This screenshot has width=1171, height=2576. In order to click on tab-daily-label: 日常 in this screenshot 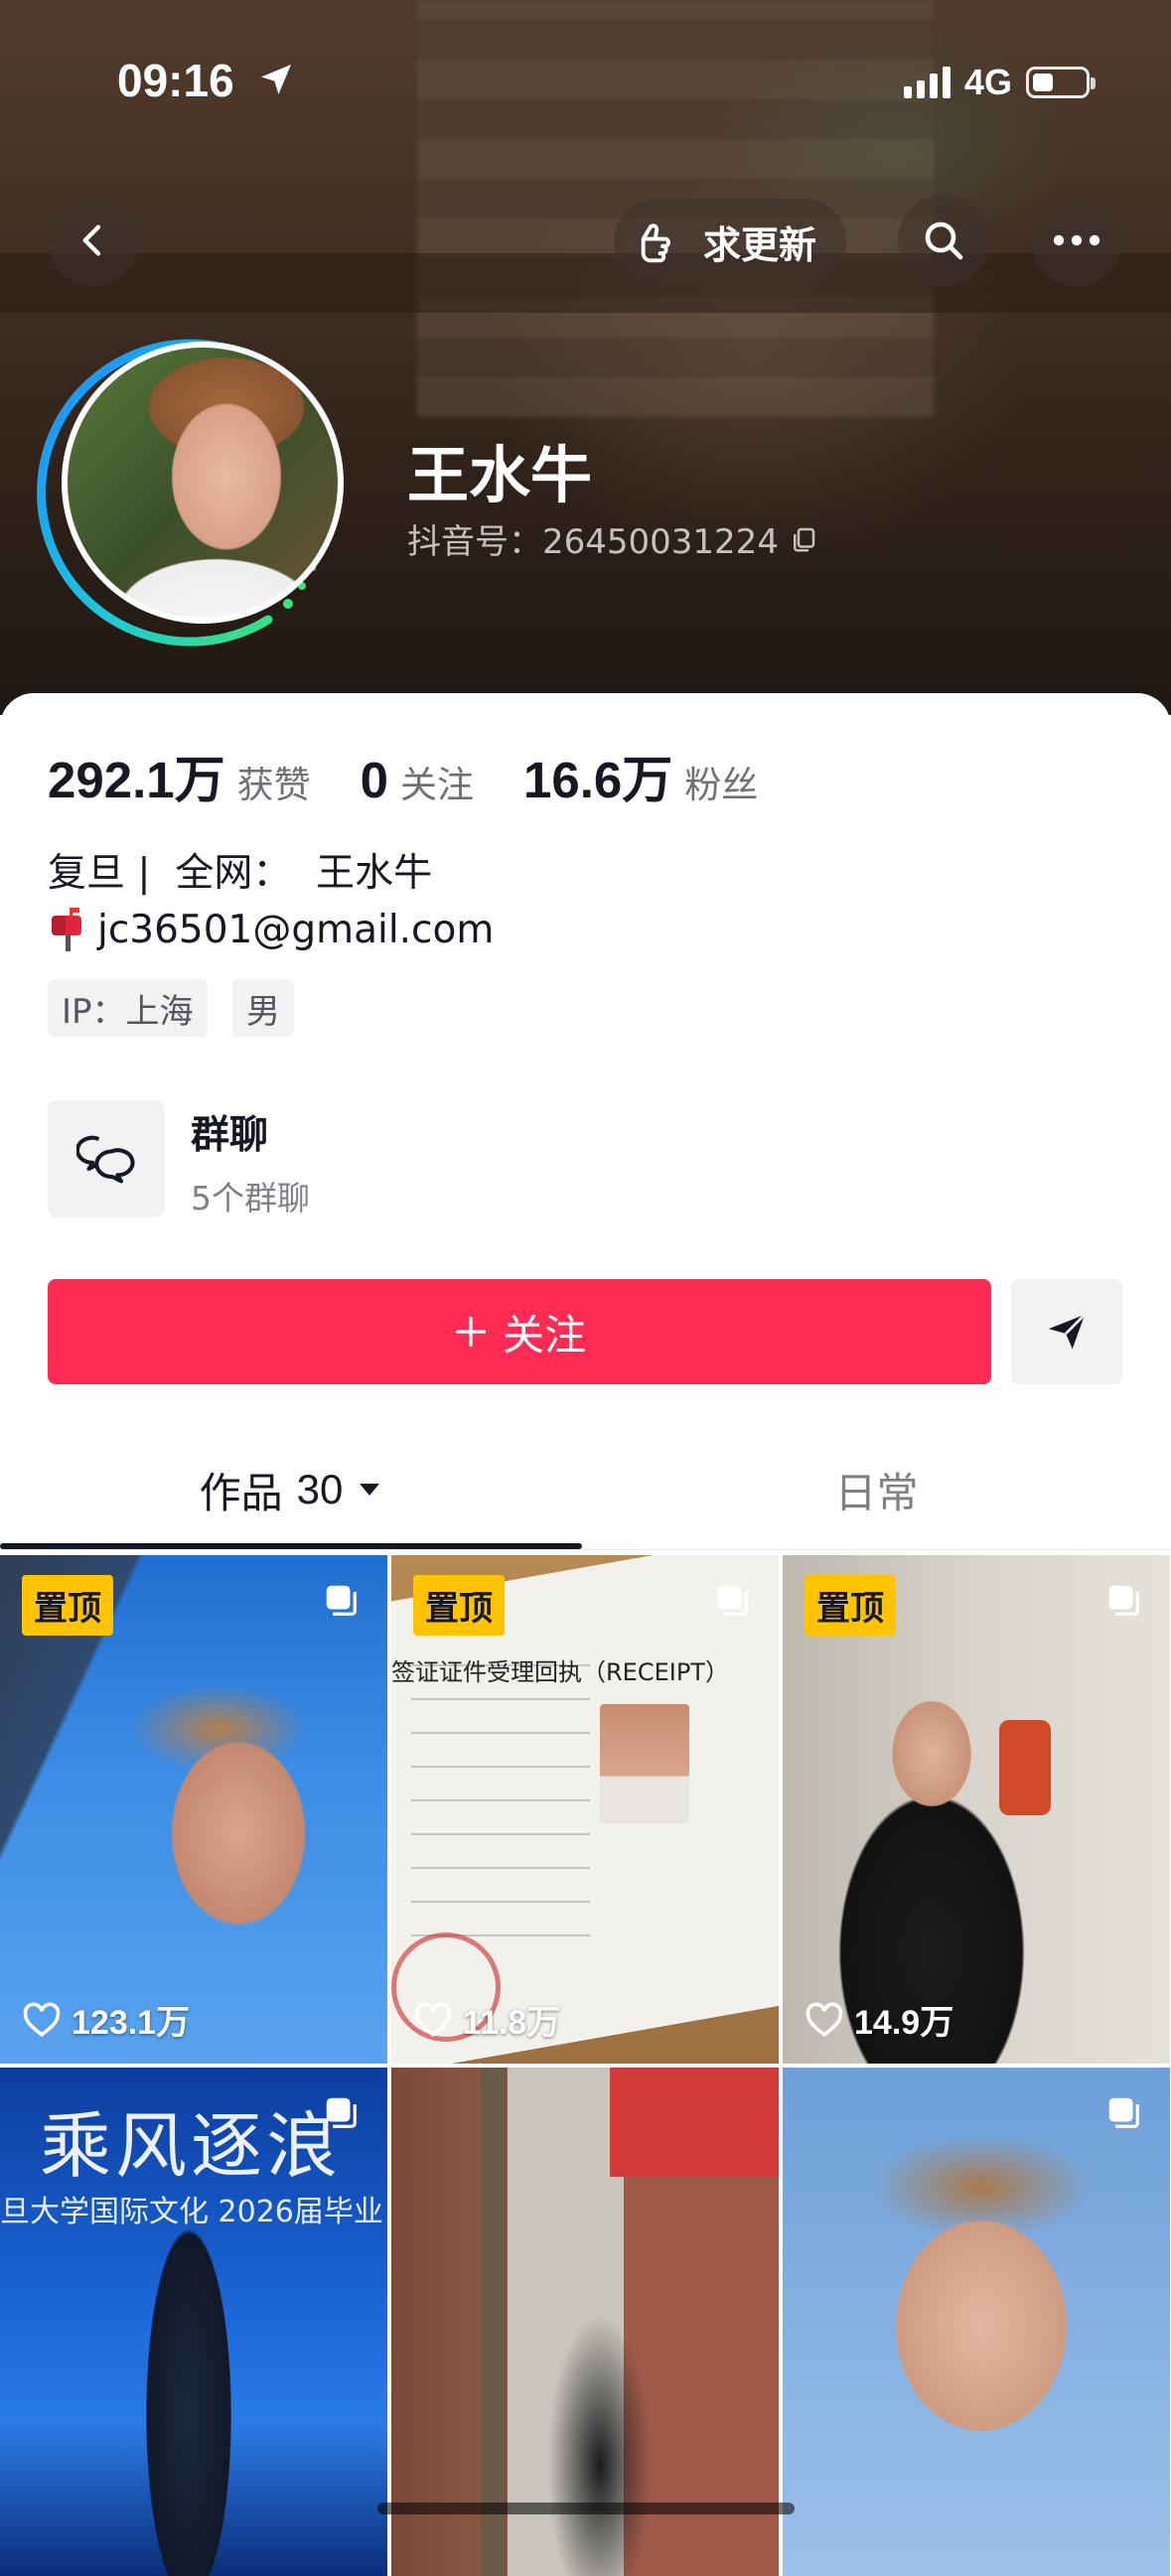, I will do `click(876, 1492)`.